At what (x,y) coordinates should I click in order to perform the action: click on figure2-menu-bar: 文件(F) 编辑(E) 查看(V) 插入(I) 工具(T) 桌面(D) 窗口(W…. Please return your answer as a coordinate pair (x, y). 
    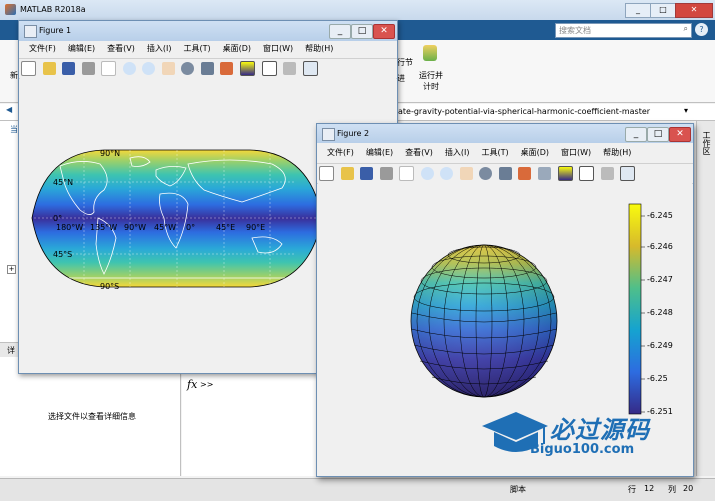
    Looking at the image, I should click on (479, 153).